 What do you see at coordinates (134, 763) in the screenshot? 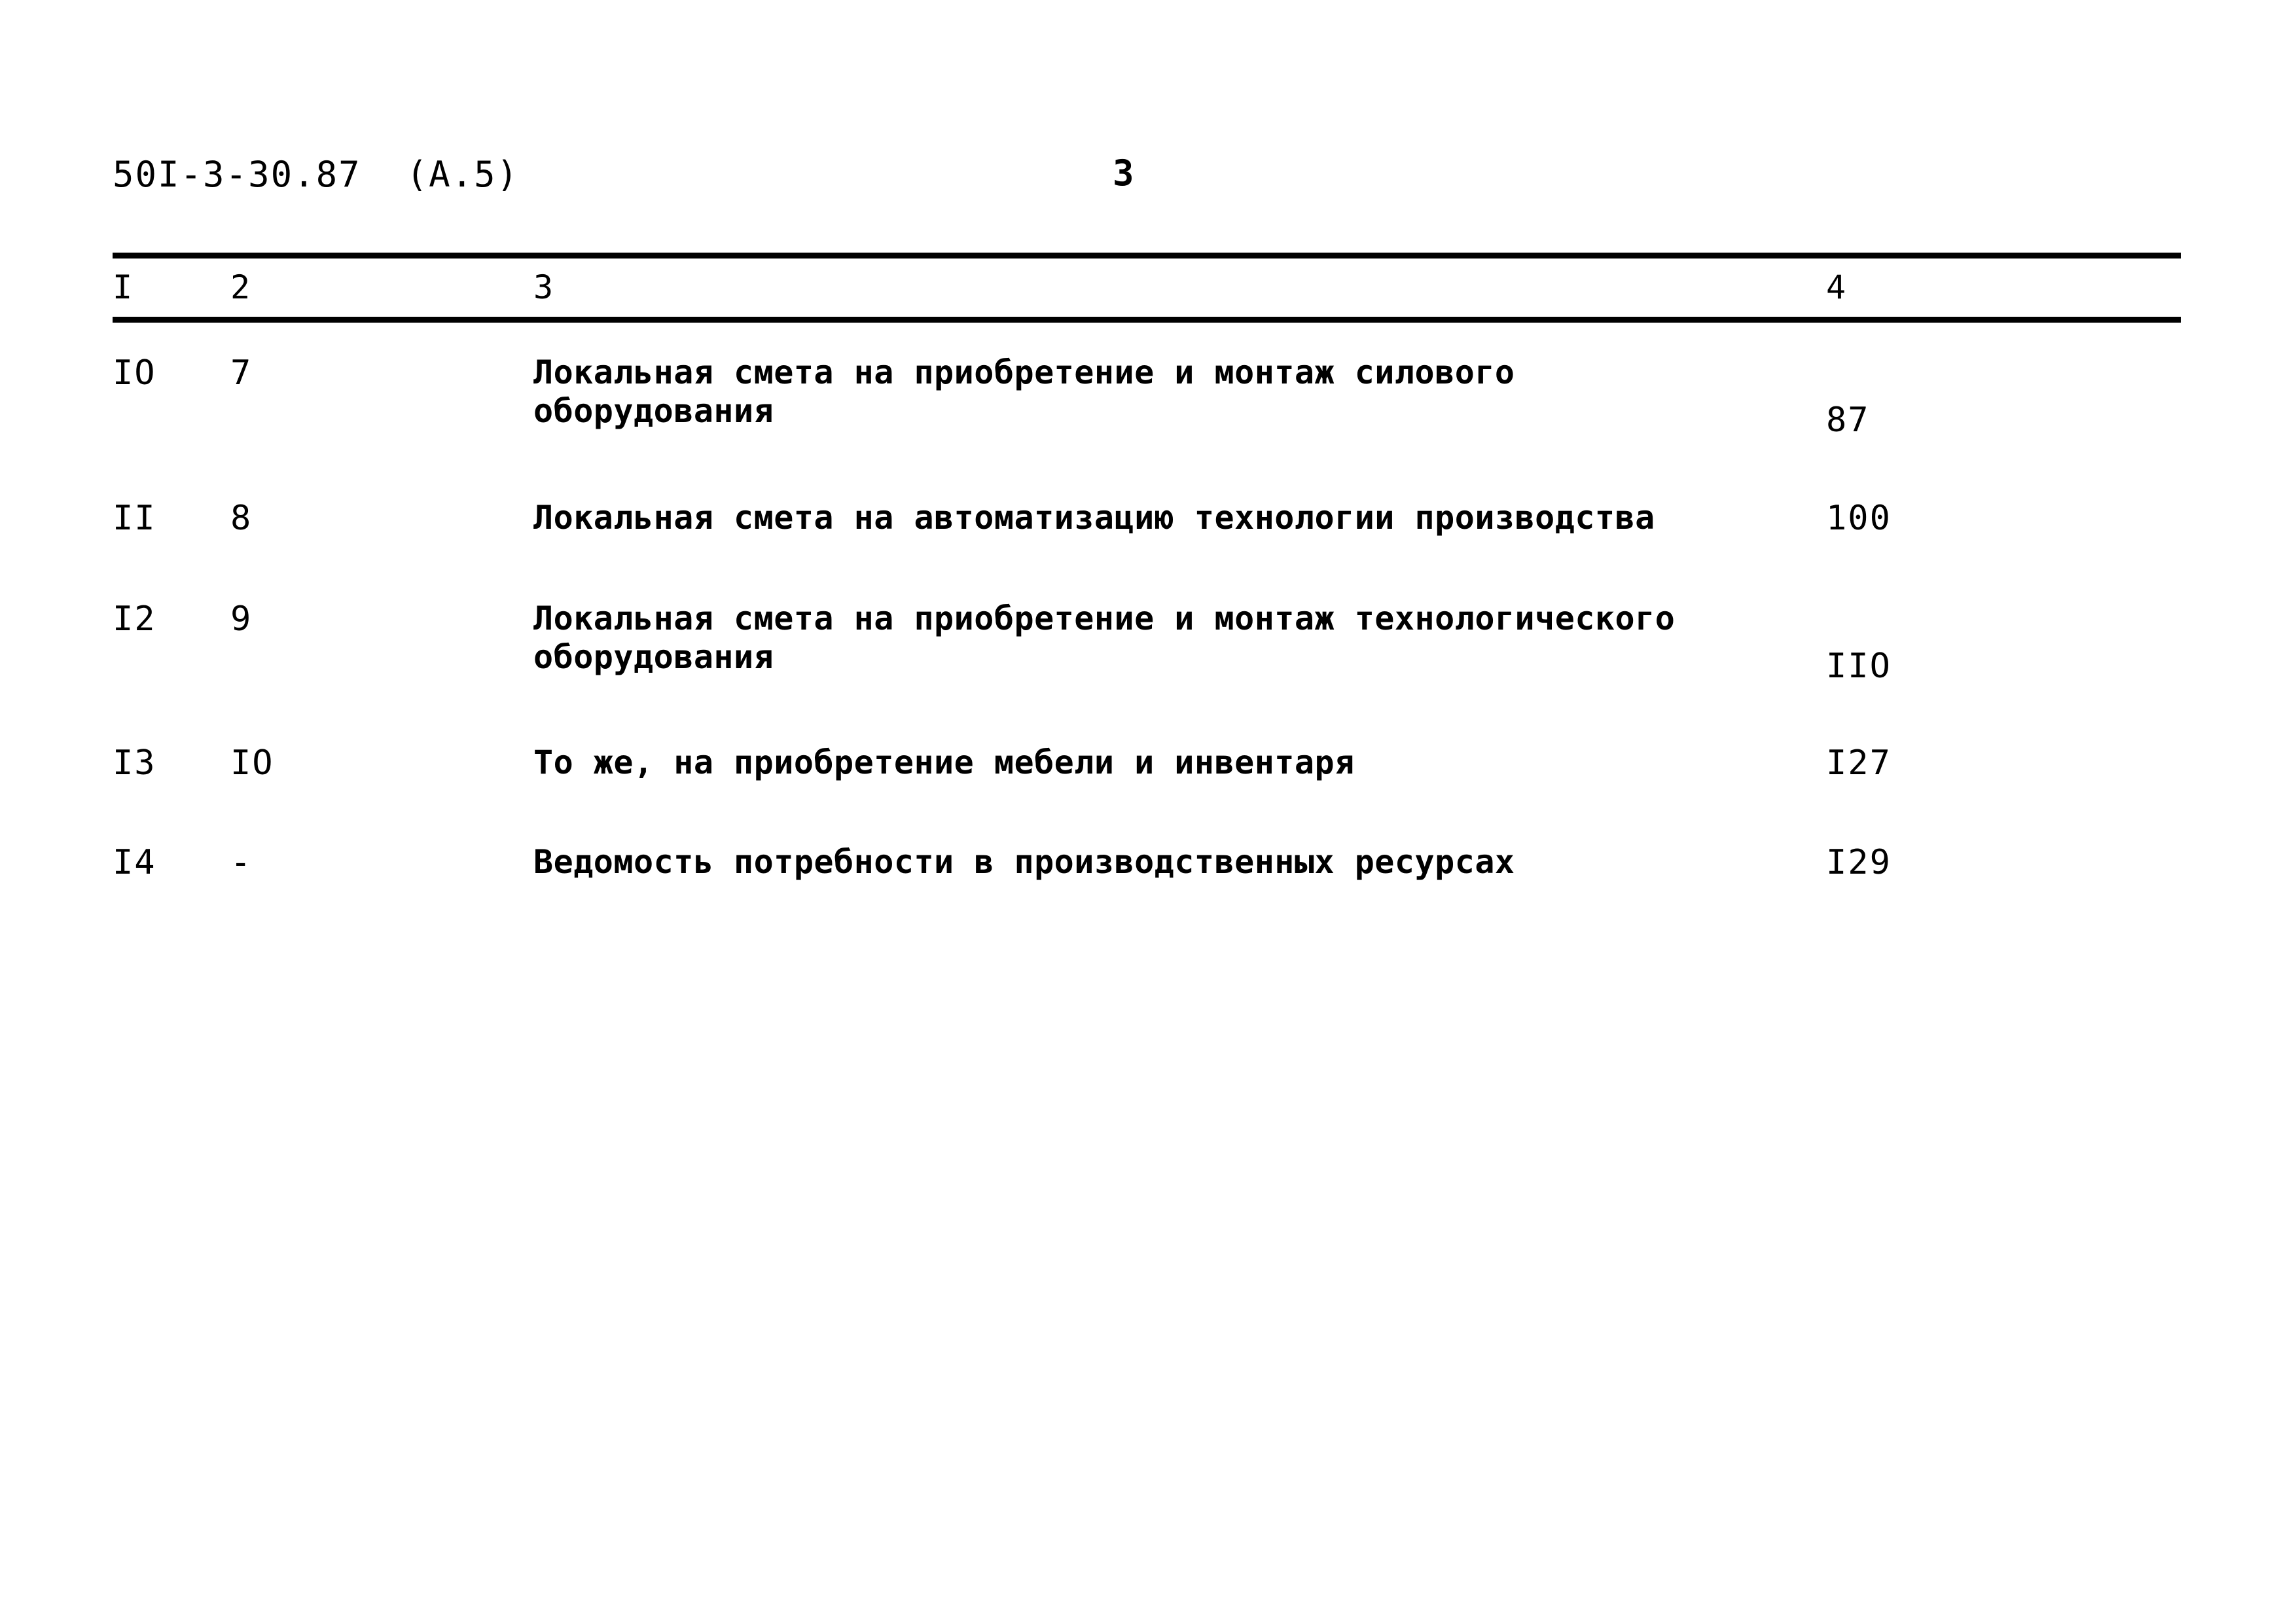
I see `row-number: I3` at bounding box center [134, 763].